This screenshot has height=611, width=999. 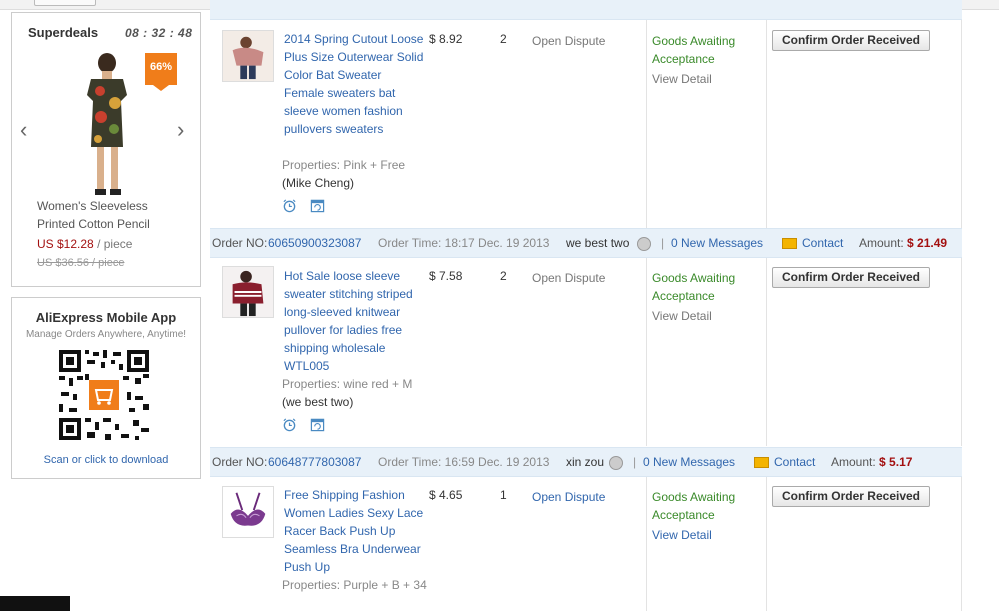 What do you see at coordinates (464, 462) in the screenshot?
I see `order-time: Order Time: 16:59 Dec. 19 2013` at bounding box center [464, 462].